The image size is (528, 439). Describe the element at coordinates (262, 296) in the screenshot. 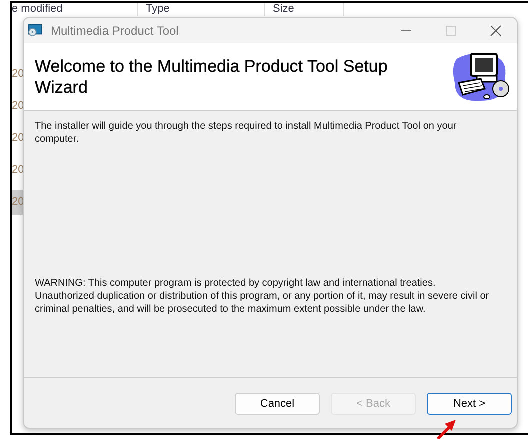

I see `copyright-warning: WARNING: This computer program is protected by copyright law and international treaties. Unauthorized duplication or distribution of this program, or any portion of it, may result in severe civil or criminal penalties, and will be prosecuted to the maximum extent possible under the law.` at that location.